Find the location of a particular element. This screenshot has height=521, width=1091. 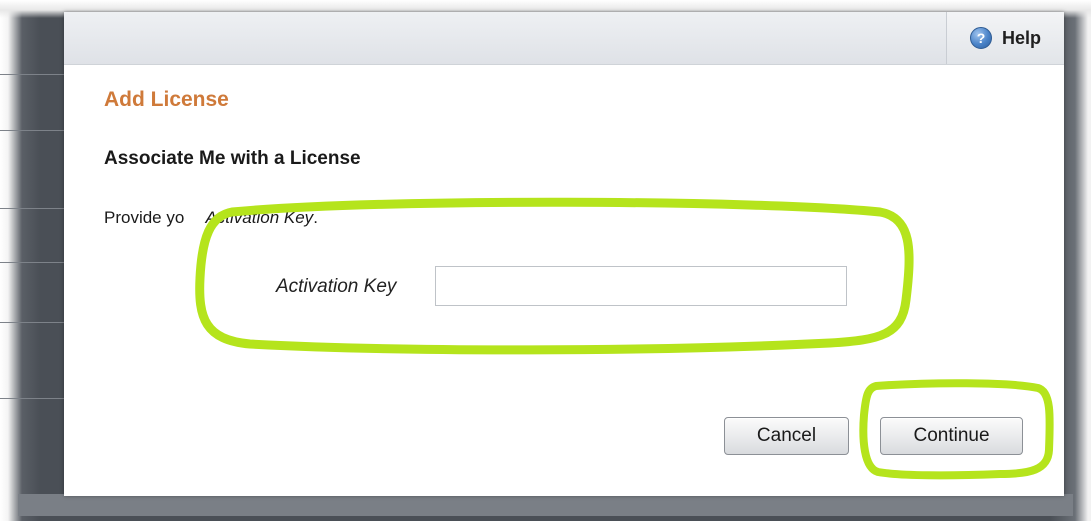

section-title: Associate Me with a License is located at coordinates (232, 158).